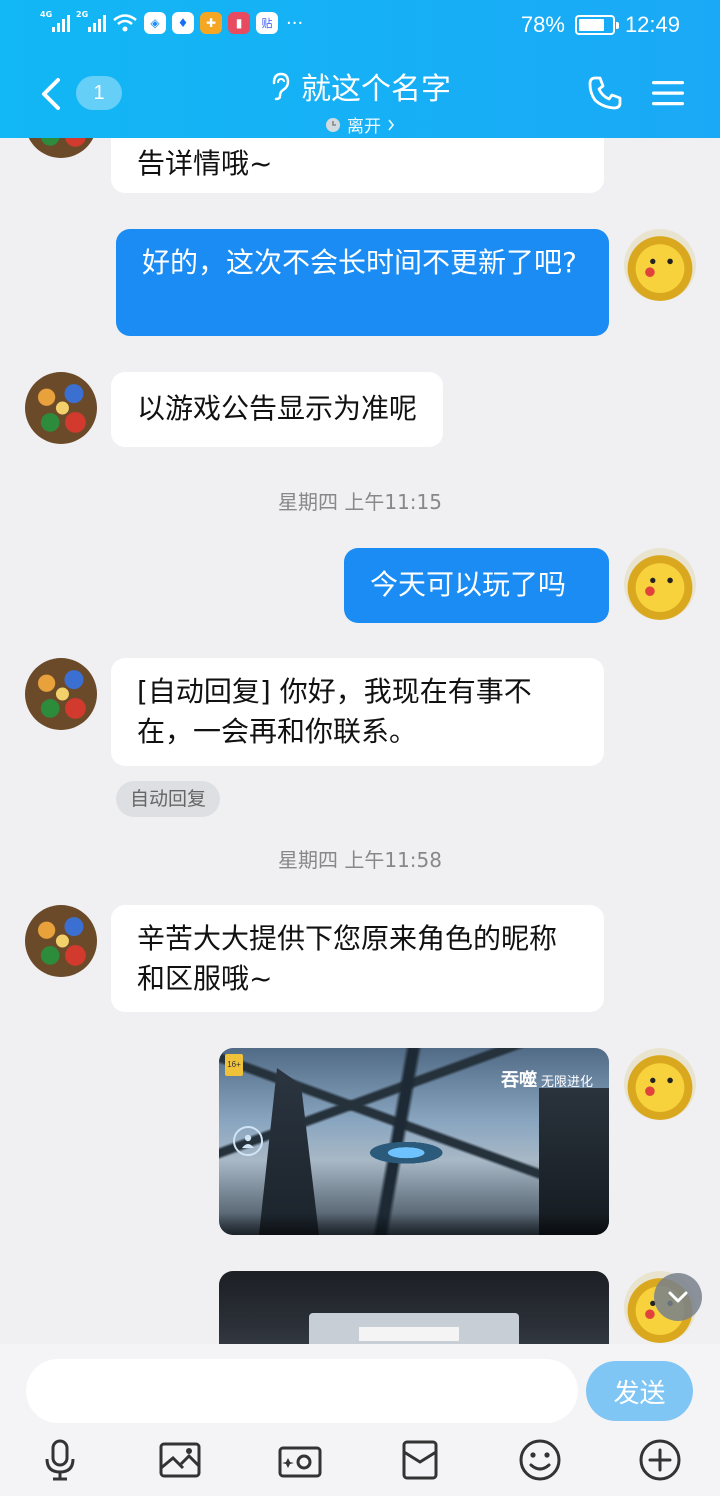 The width and height of the screenshot is (720, 1496). Describe the element at coordinates (168, 799) in the screenshot. I see `auto-reply-tag: 自动回复` at that location.